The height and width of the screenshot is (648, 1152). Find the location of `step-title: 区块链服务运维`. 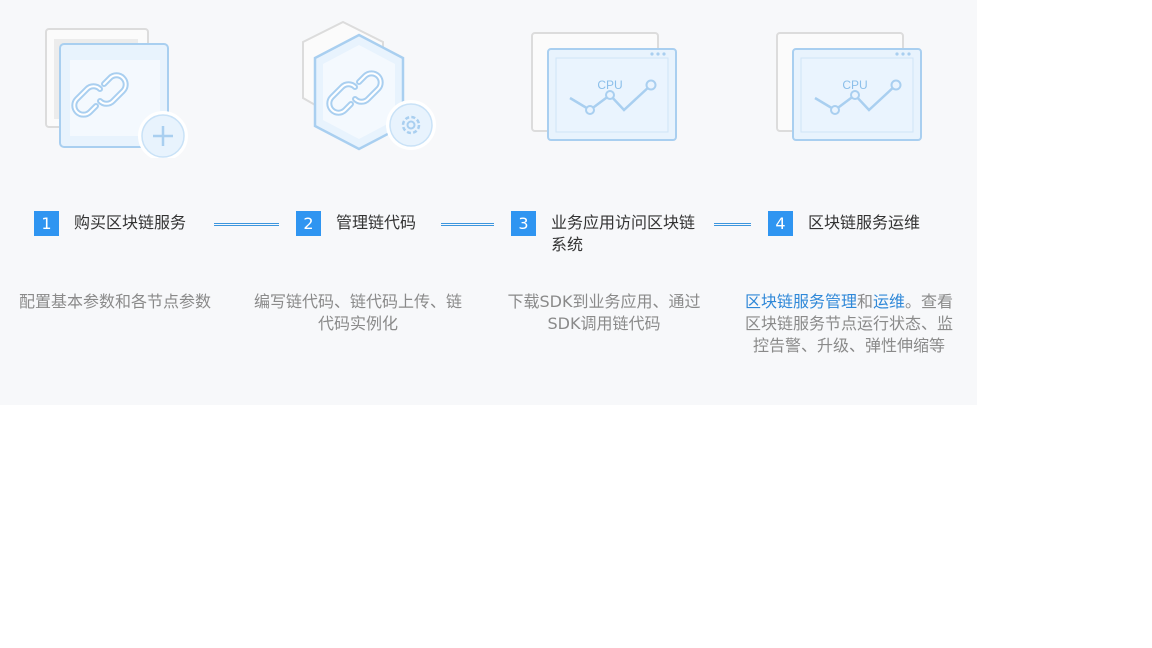

step-title: 区块链服务运维 is located at coordinates (864, 222).